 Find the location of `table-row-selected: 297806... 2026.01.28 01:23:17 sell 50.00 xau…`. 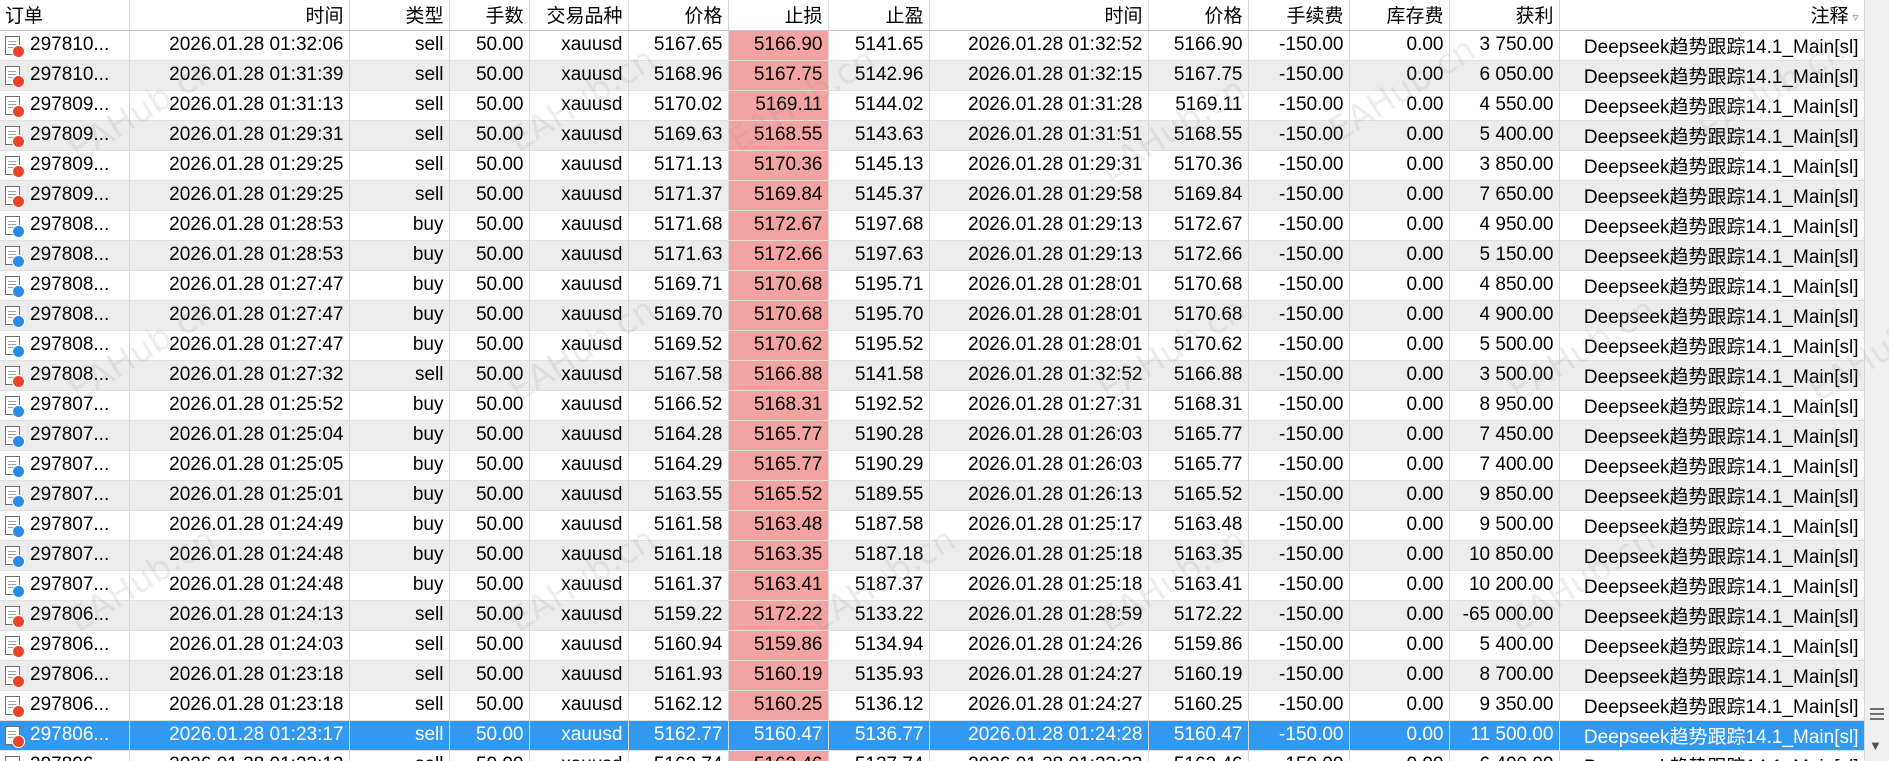

table-row-selected: 297806... 2026.01.28 01:23:17 sell 50.00 xau… is located at coordinates (932, 735).